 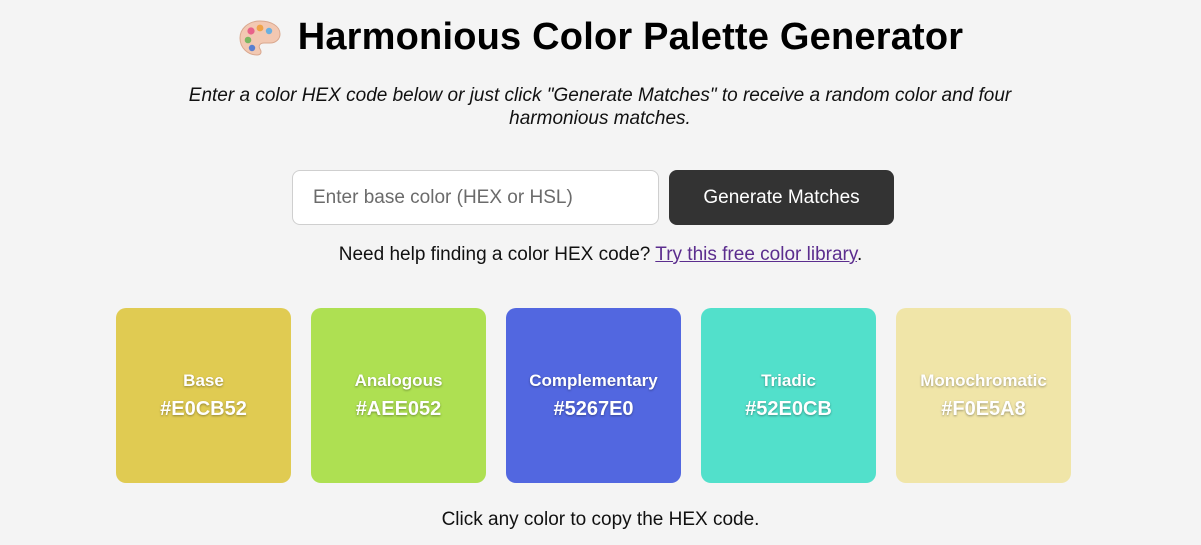 I want to click on swatch-hex: #AEE052, so click(x=398, y=408).